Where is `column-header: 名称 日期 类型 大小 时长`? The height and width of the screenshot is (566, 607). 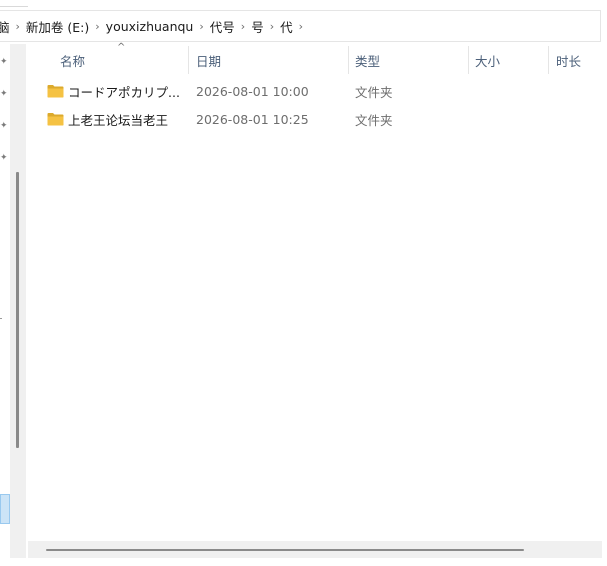
column-header: 名称 日期 类型 大小 时长 is located at coordinates (317, 60).